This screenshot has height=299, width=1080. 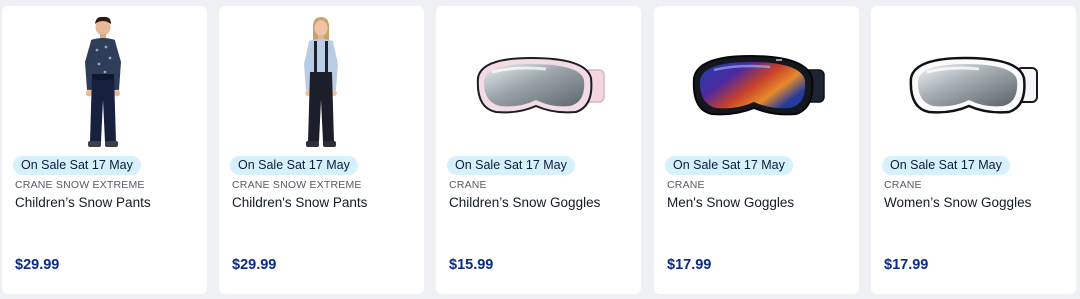 What do you see at coordinates (83, 202) in the screenshot?
I see `product-title: Children’s Snow Pants` at bounding box center [83, 202].